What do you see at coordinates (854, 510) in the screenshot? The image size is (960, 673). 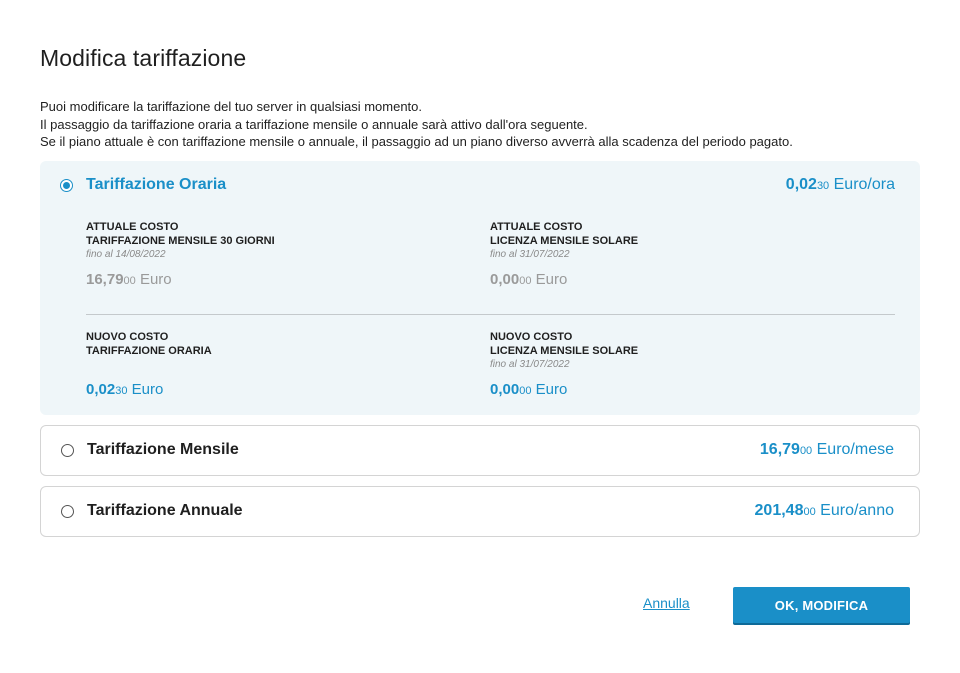 I see `price-unit: Euro/anno` at bounding box center [854, 510].